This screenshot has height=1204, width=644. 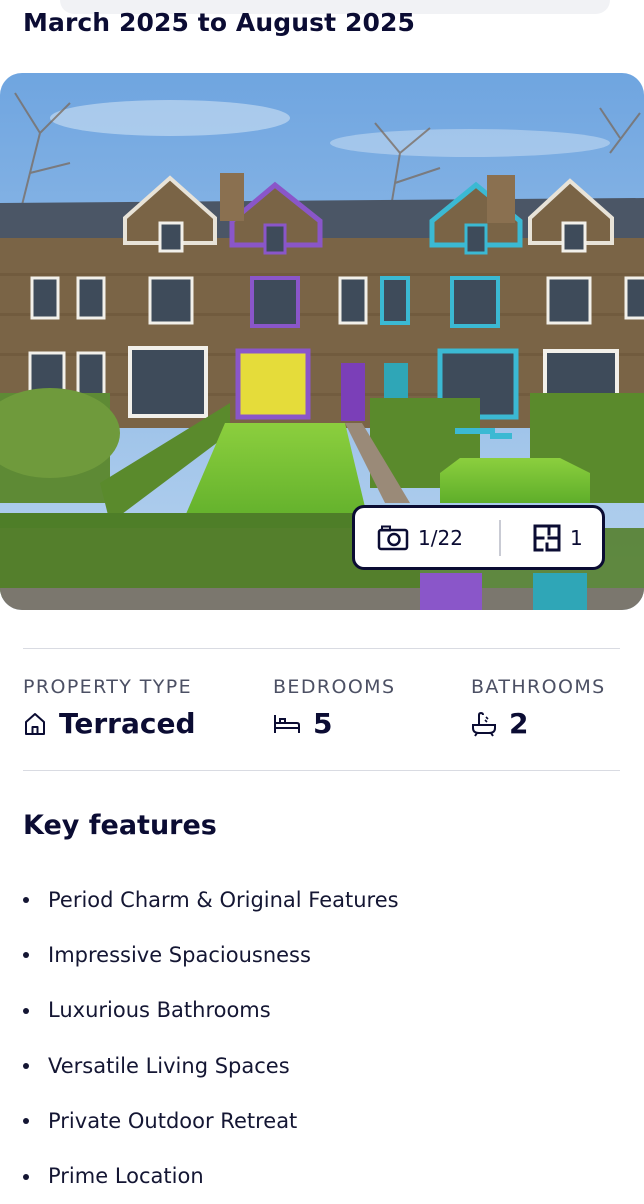 I want to click on stat-value: 2, so click(x=519, y=723).